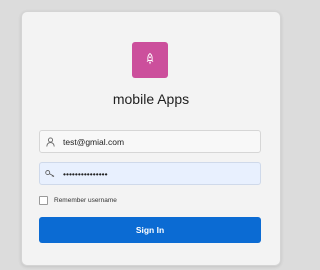  What do you see at coordinates (85, 200) in the screenshot?
I see `remember-label: Remember username` at bounding box center [85, 200].